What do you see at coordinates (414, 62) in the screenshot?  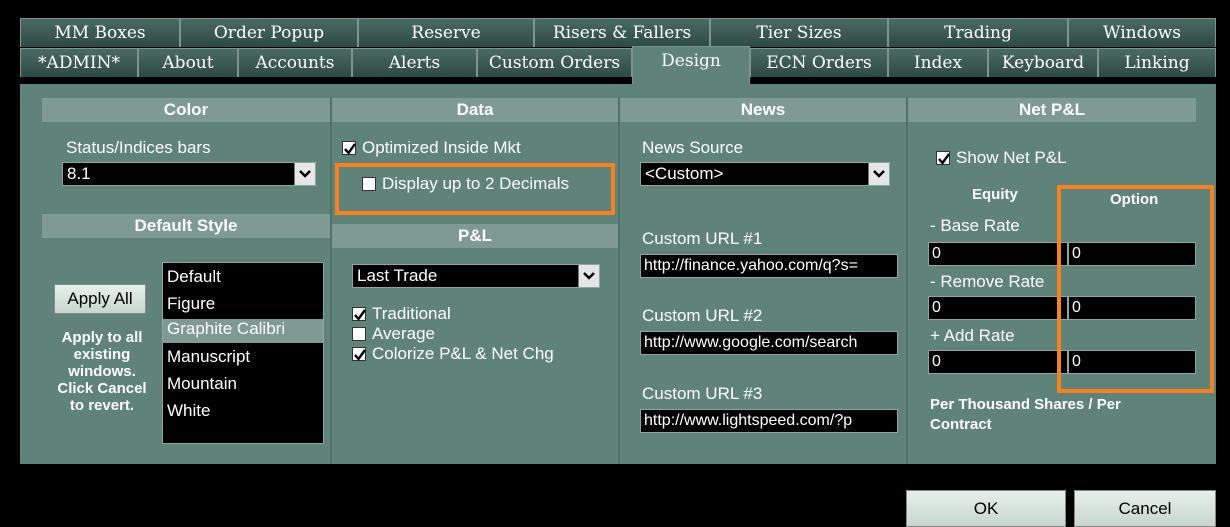 I see `tab-alerts: Alerts` at bounding box center [414, 62].